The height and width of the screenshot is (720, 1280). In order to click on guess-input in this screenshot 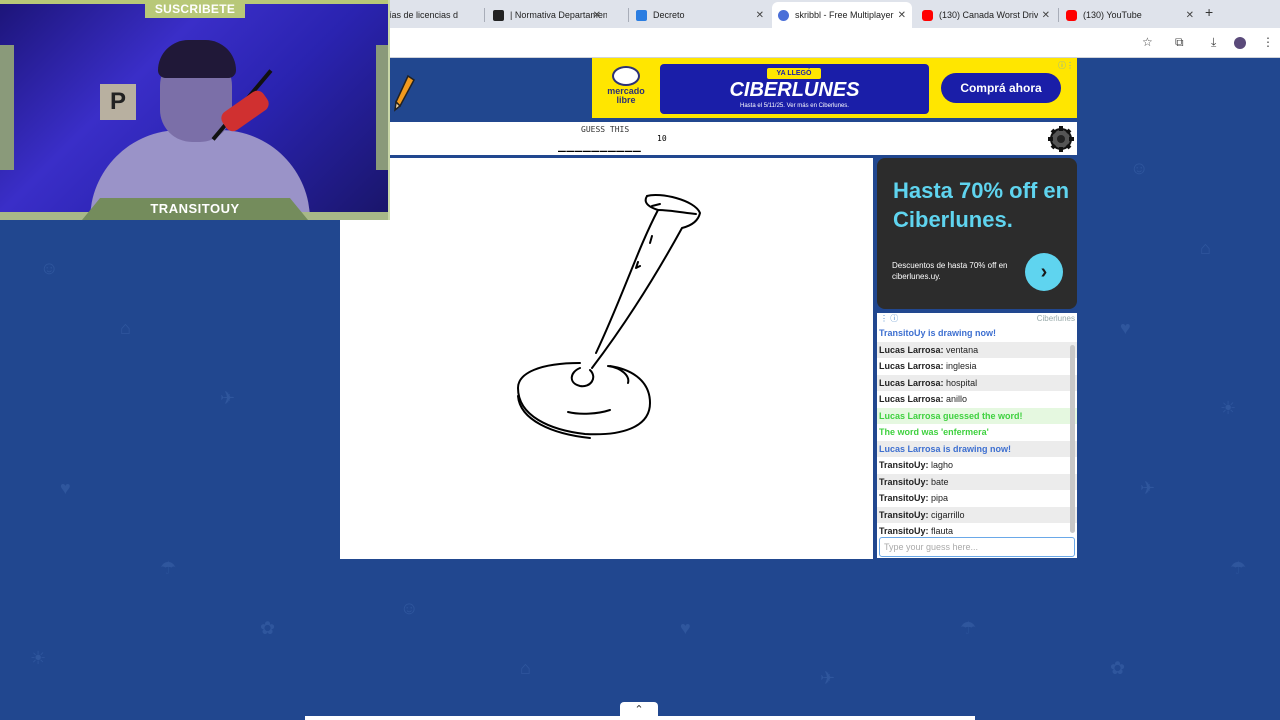, I will do `click(977, 547)`.